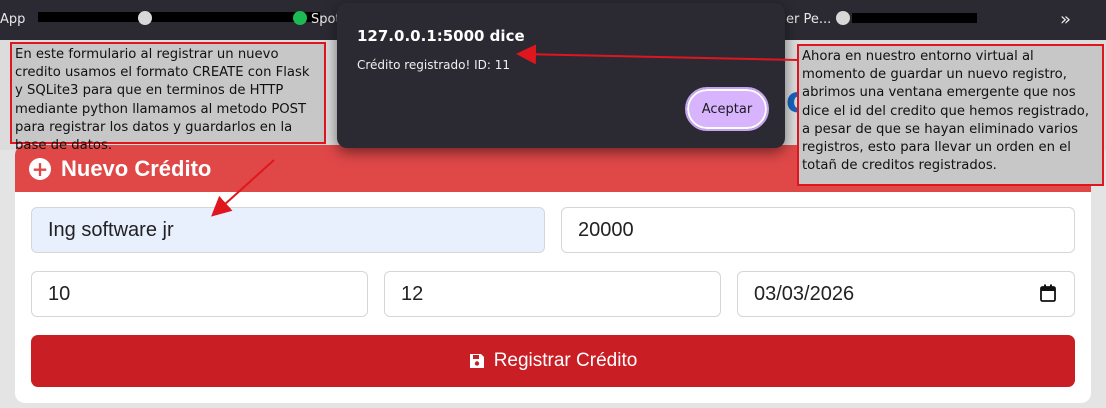  I want to click on interest-rate-input: 10, so click(199, 294).